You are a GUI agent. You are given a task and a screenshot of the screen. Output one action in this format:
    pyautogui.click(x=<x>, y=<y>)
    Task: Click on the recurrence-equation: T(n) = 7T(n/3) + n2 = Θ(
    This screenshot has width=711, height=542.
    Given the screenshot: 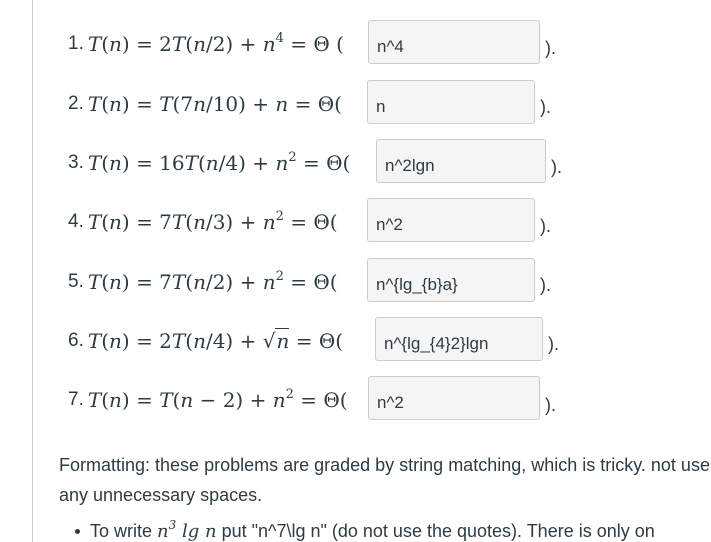 What is the action you would take?
    pyautogui.click(x=212, y=221)
    